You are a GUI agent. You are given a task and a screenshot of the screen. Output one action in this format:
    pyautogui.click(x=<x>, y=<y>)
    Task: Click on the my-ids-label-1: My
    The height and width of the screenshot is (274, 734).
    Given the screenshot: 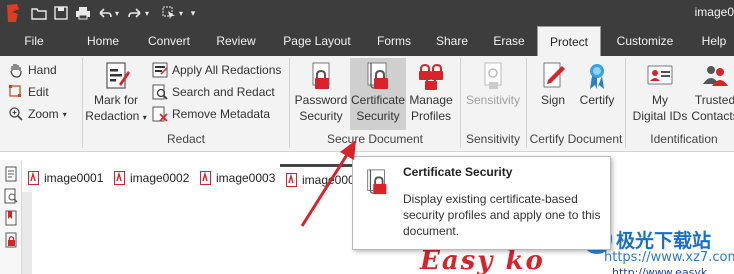 What is the action you would take?
    pyautogui.click(x=660, y=100)
    